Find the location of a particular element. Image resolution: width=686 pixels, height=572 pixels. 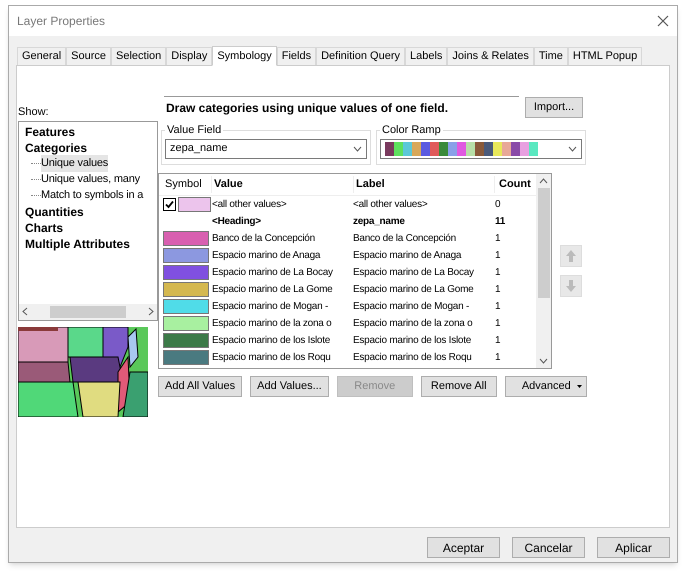

tab: Display is located at coordinates (189, 56).